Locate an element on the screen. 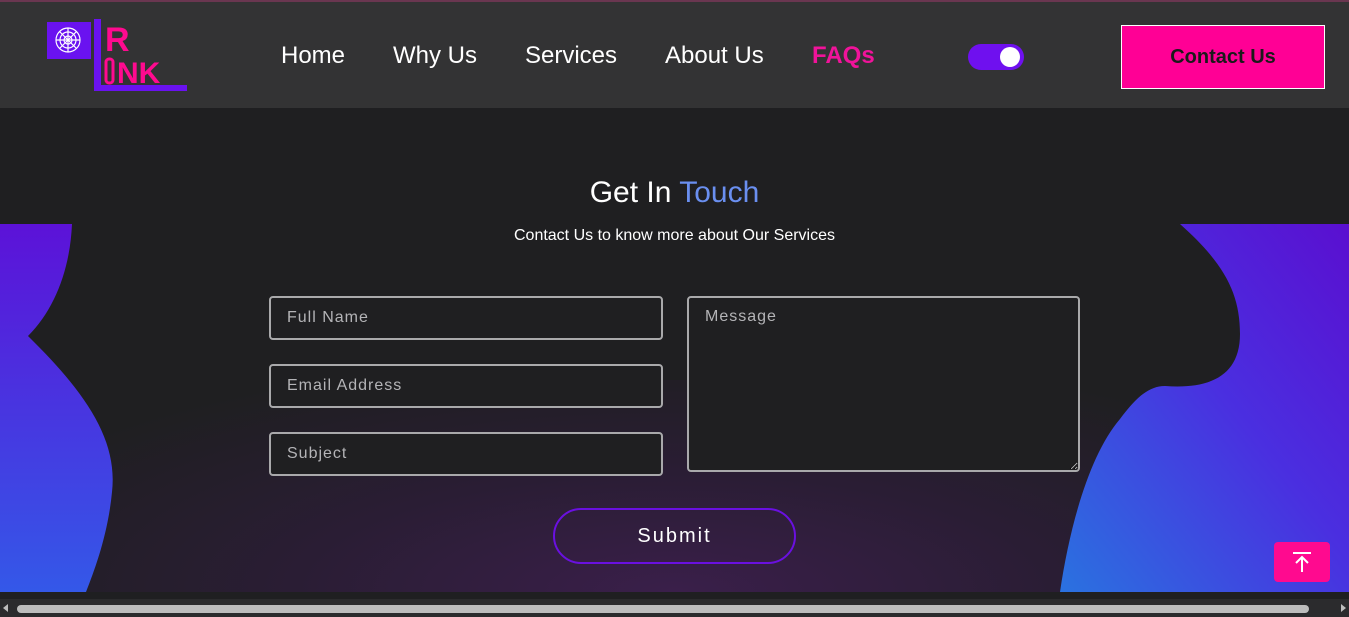  web-icon is located at coordinates (68, 40).